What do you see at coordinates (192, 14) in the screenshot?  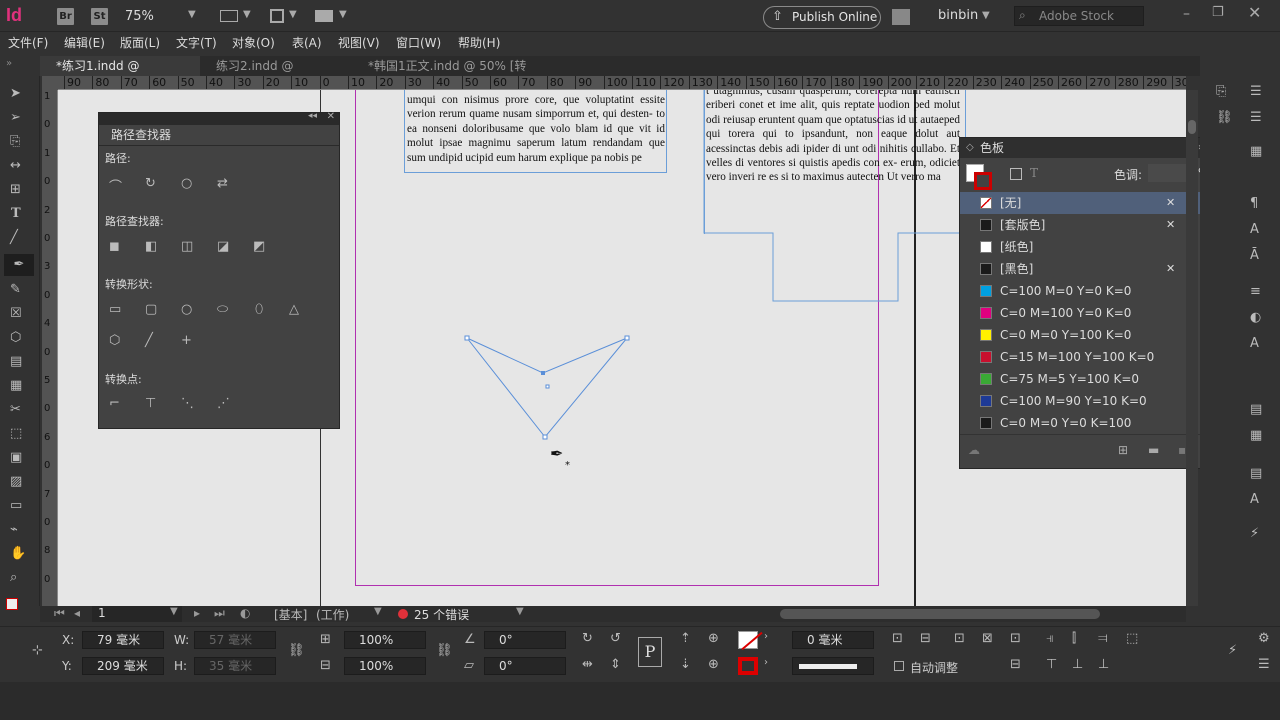 I see `zoom-dropdown-icon: ▼` at bounding box center [192, 14].